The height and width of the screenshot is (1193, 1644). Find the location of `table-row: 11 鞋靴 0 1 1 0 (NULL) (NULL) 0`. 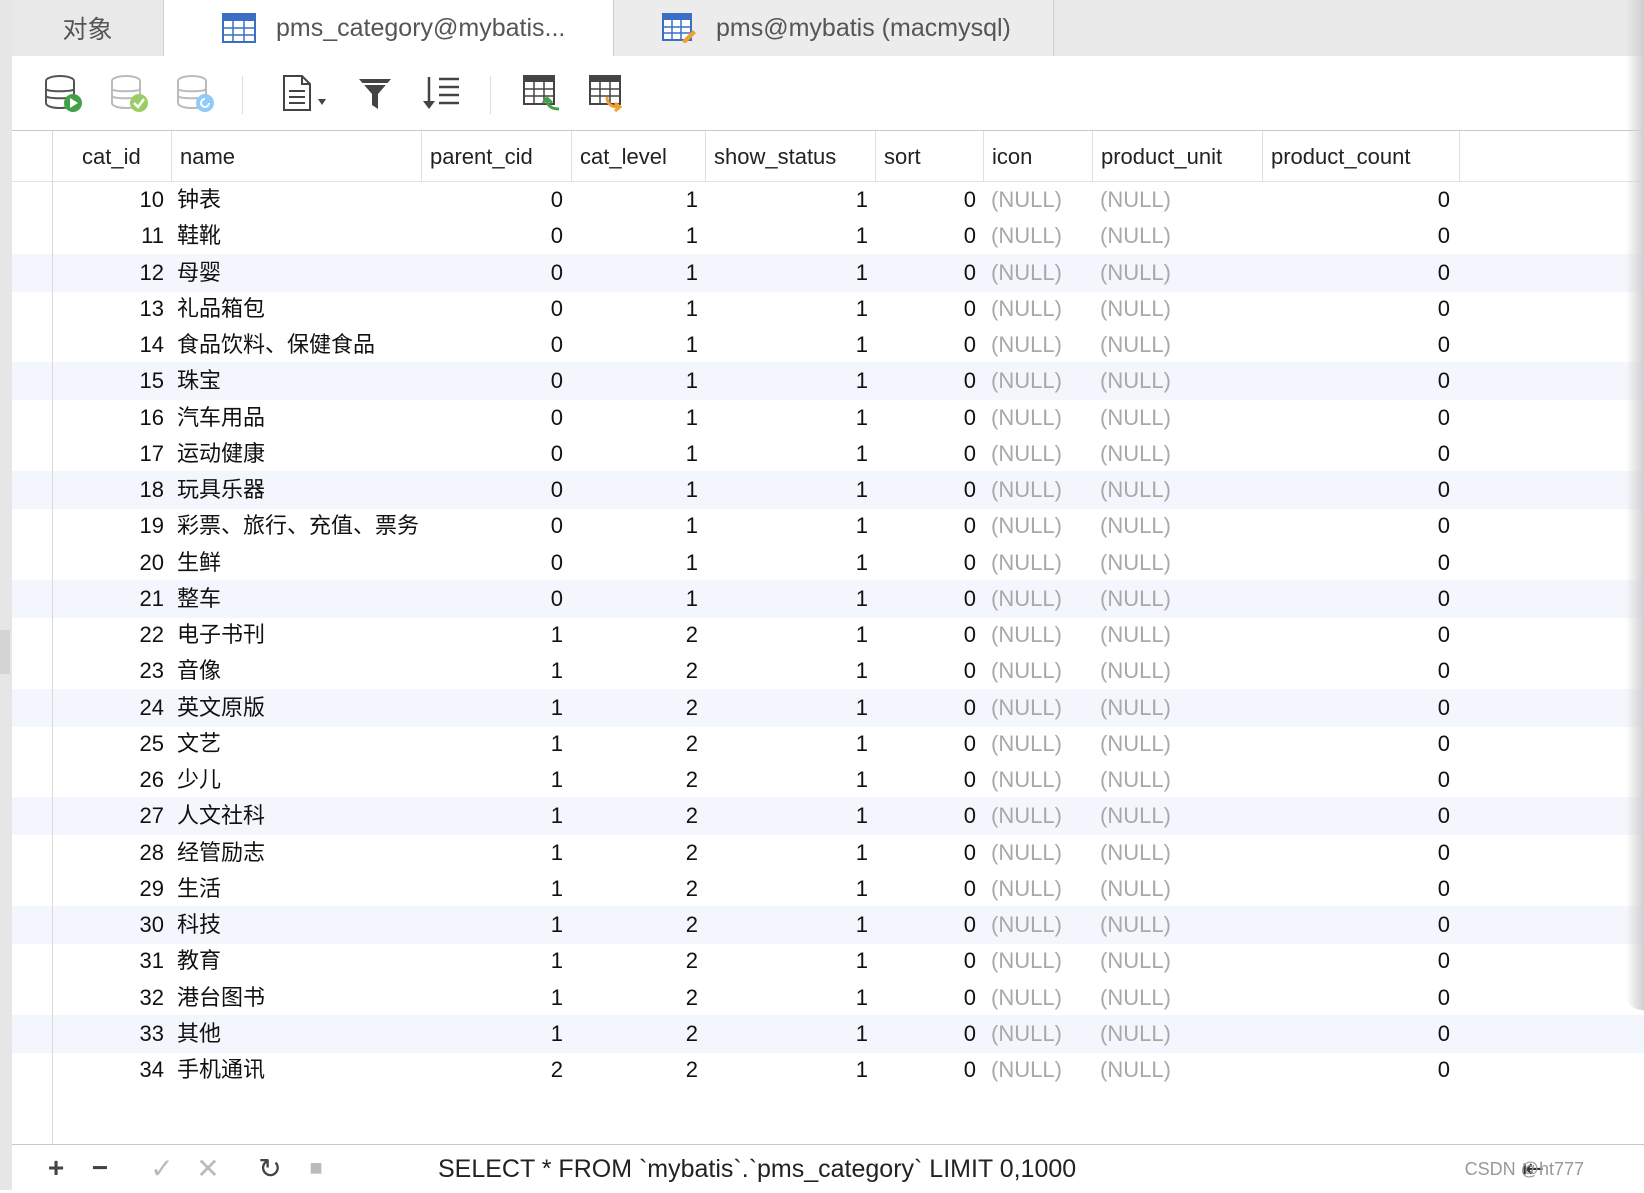

table-row: 11 鞋靴 0 1 1 0 (NULL) (NULL) 0 is located at coordinates (828, 236).